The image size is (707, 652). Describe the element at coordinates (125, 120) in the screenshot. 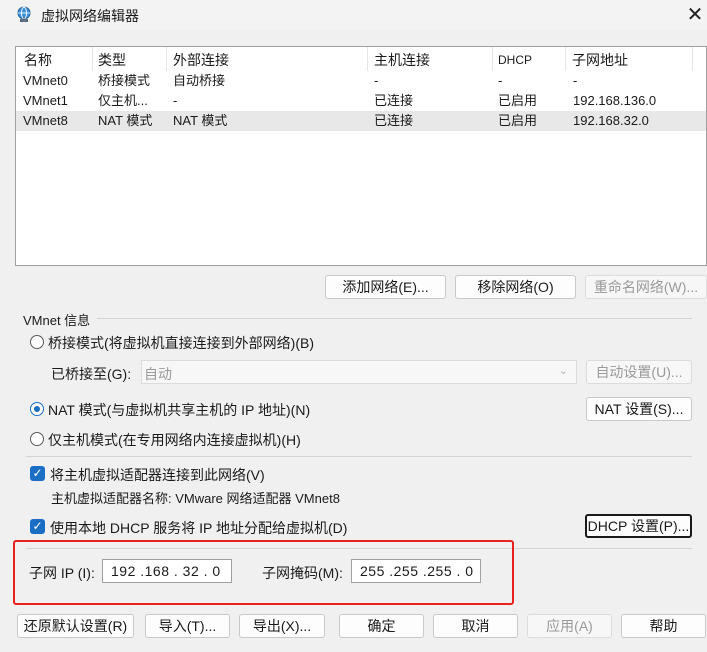

I see `cell-type: NAT 模式` at that location.